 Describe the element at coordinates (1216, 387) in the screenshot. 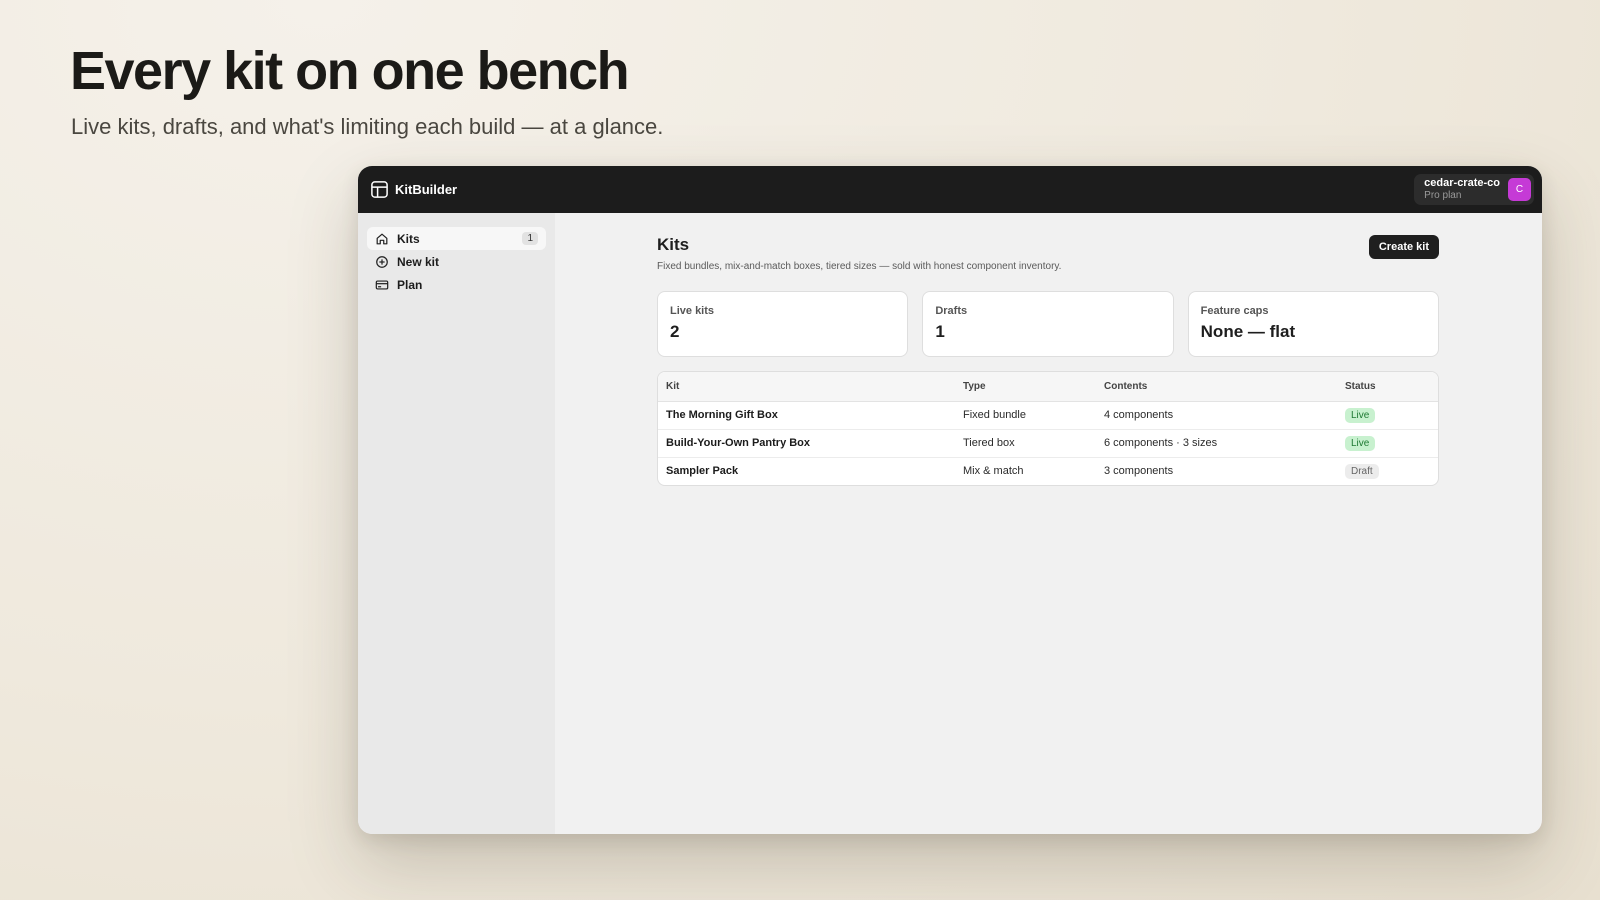

I see `column-header-contents: Contents` at that location.